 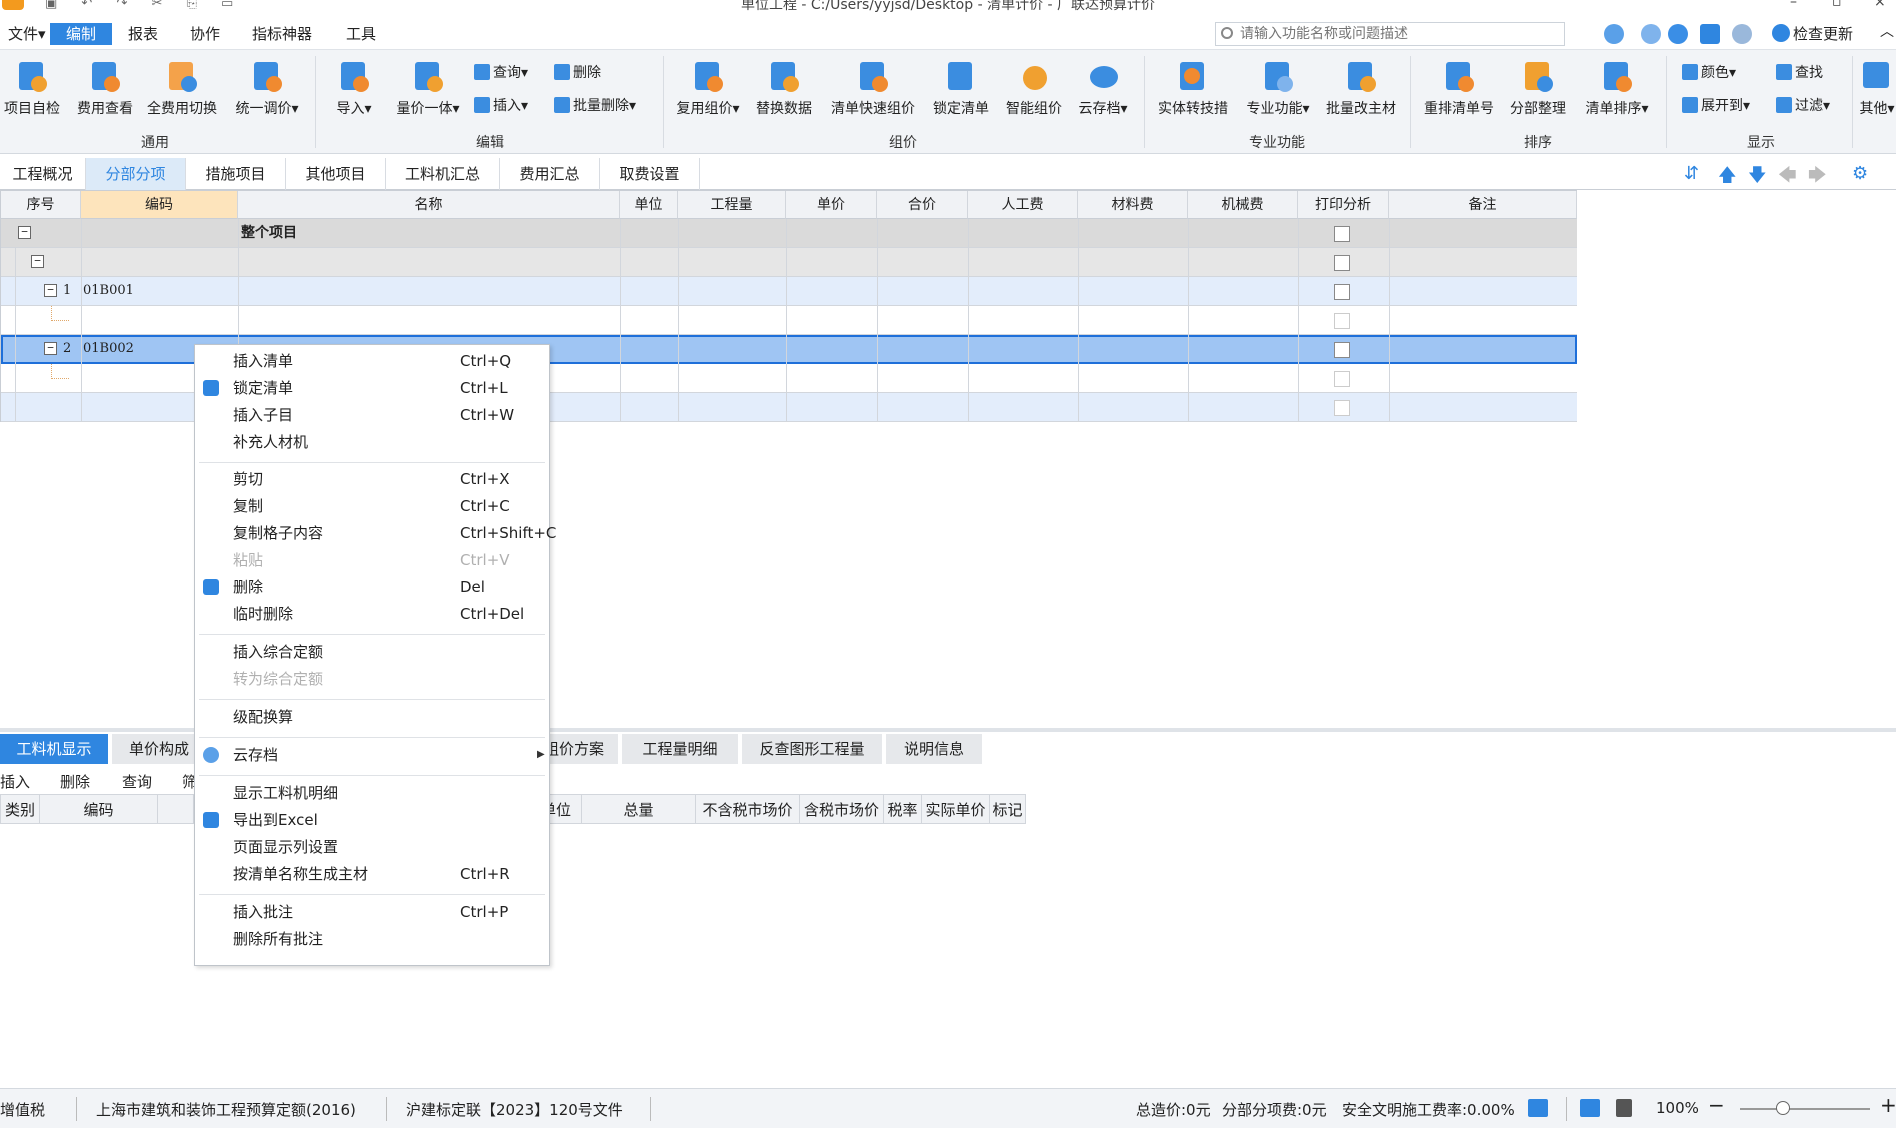 I want to click on import-button: 导入▾, so click(x=354, y=89).